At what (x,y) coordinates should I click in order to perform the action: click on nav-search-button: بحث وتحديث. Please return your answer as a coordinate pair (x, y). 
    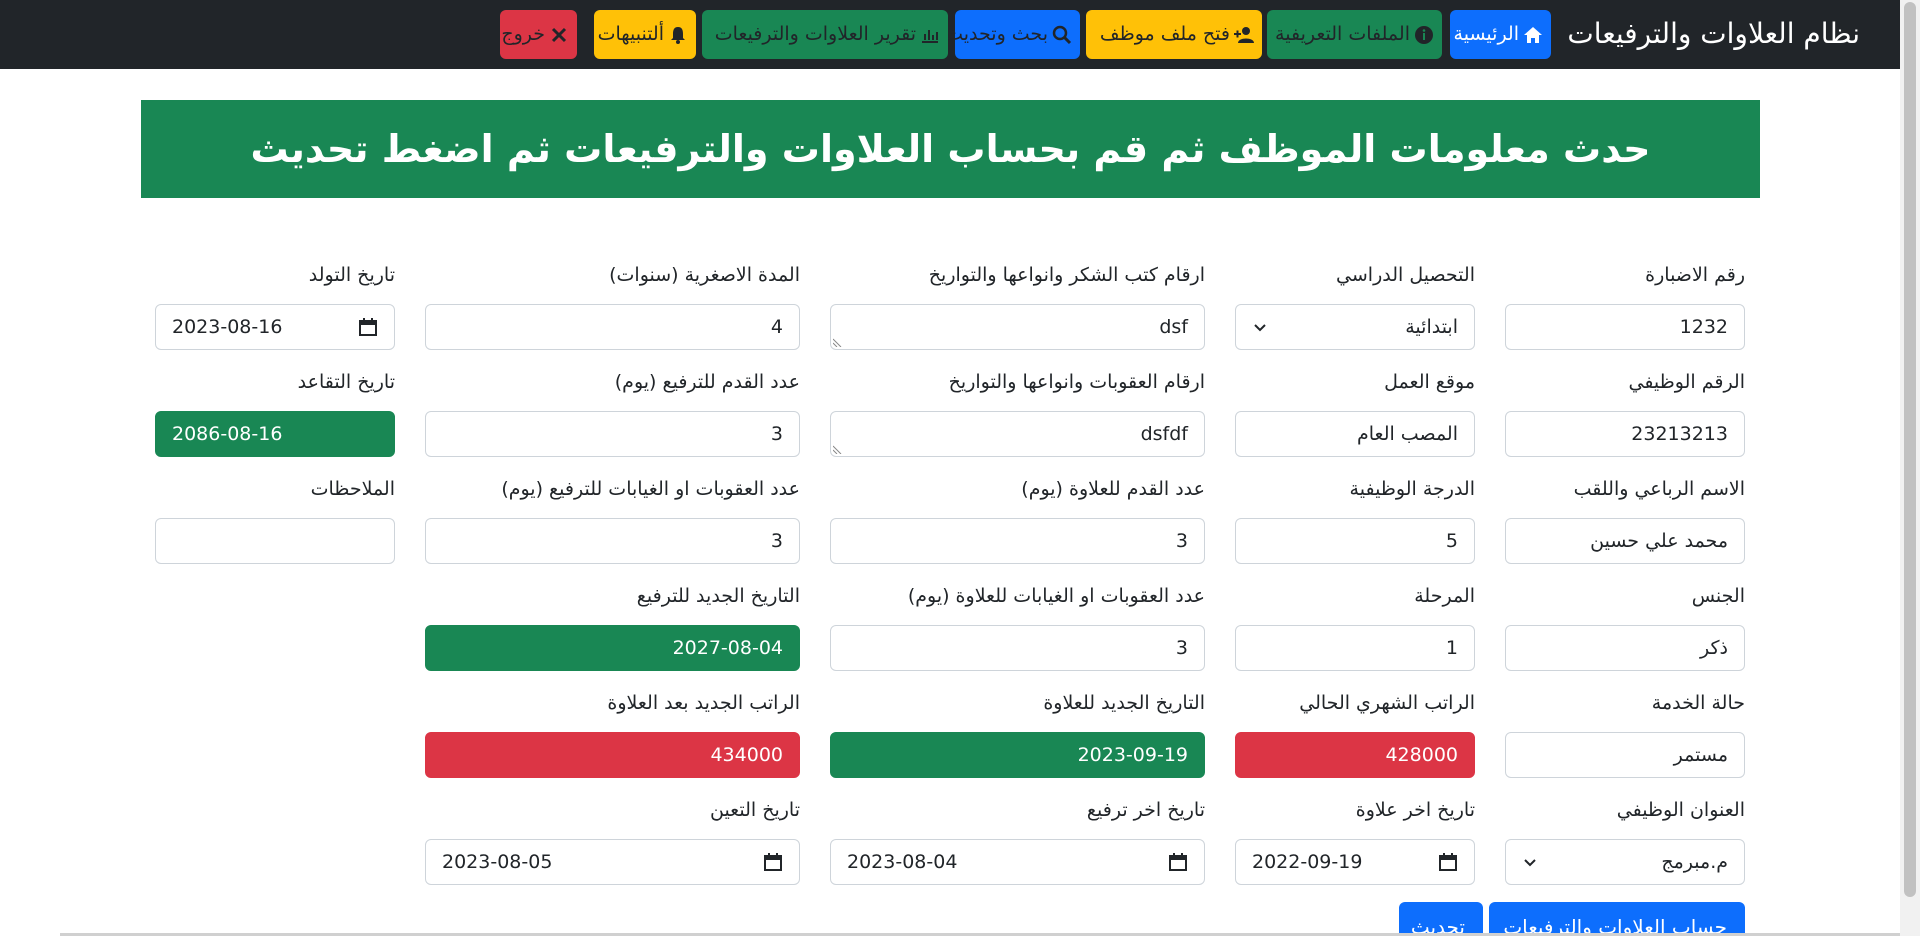
    Looking at the image, I should click on (1012, 34).